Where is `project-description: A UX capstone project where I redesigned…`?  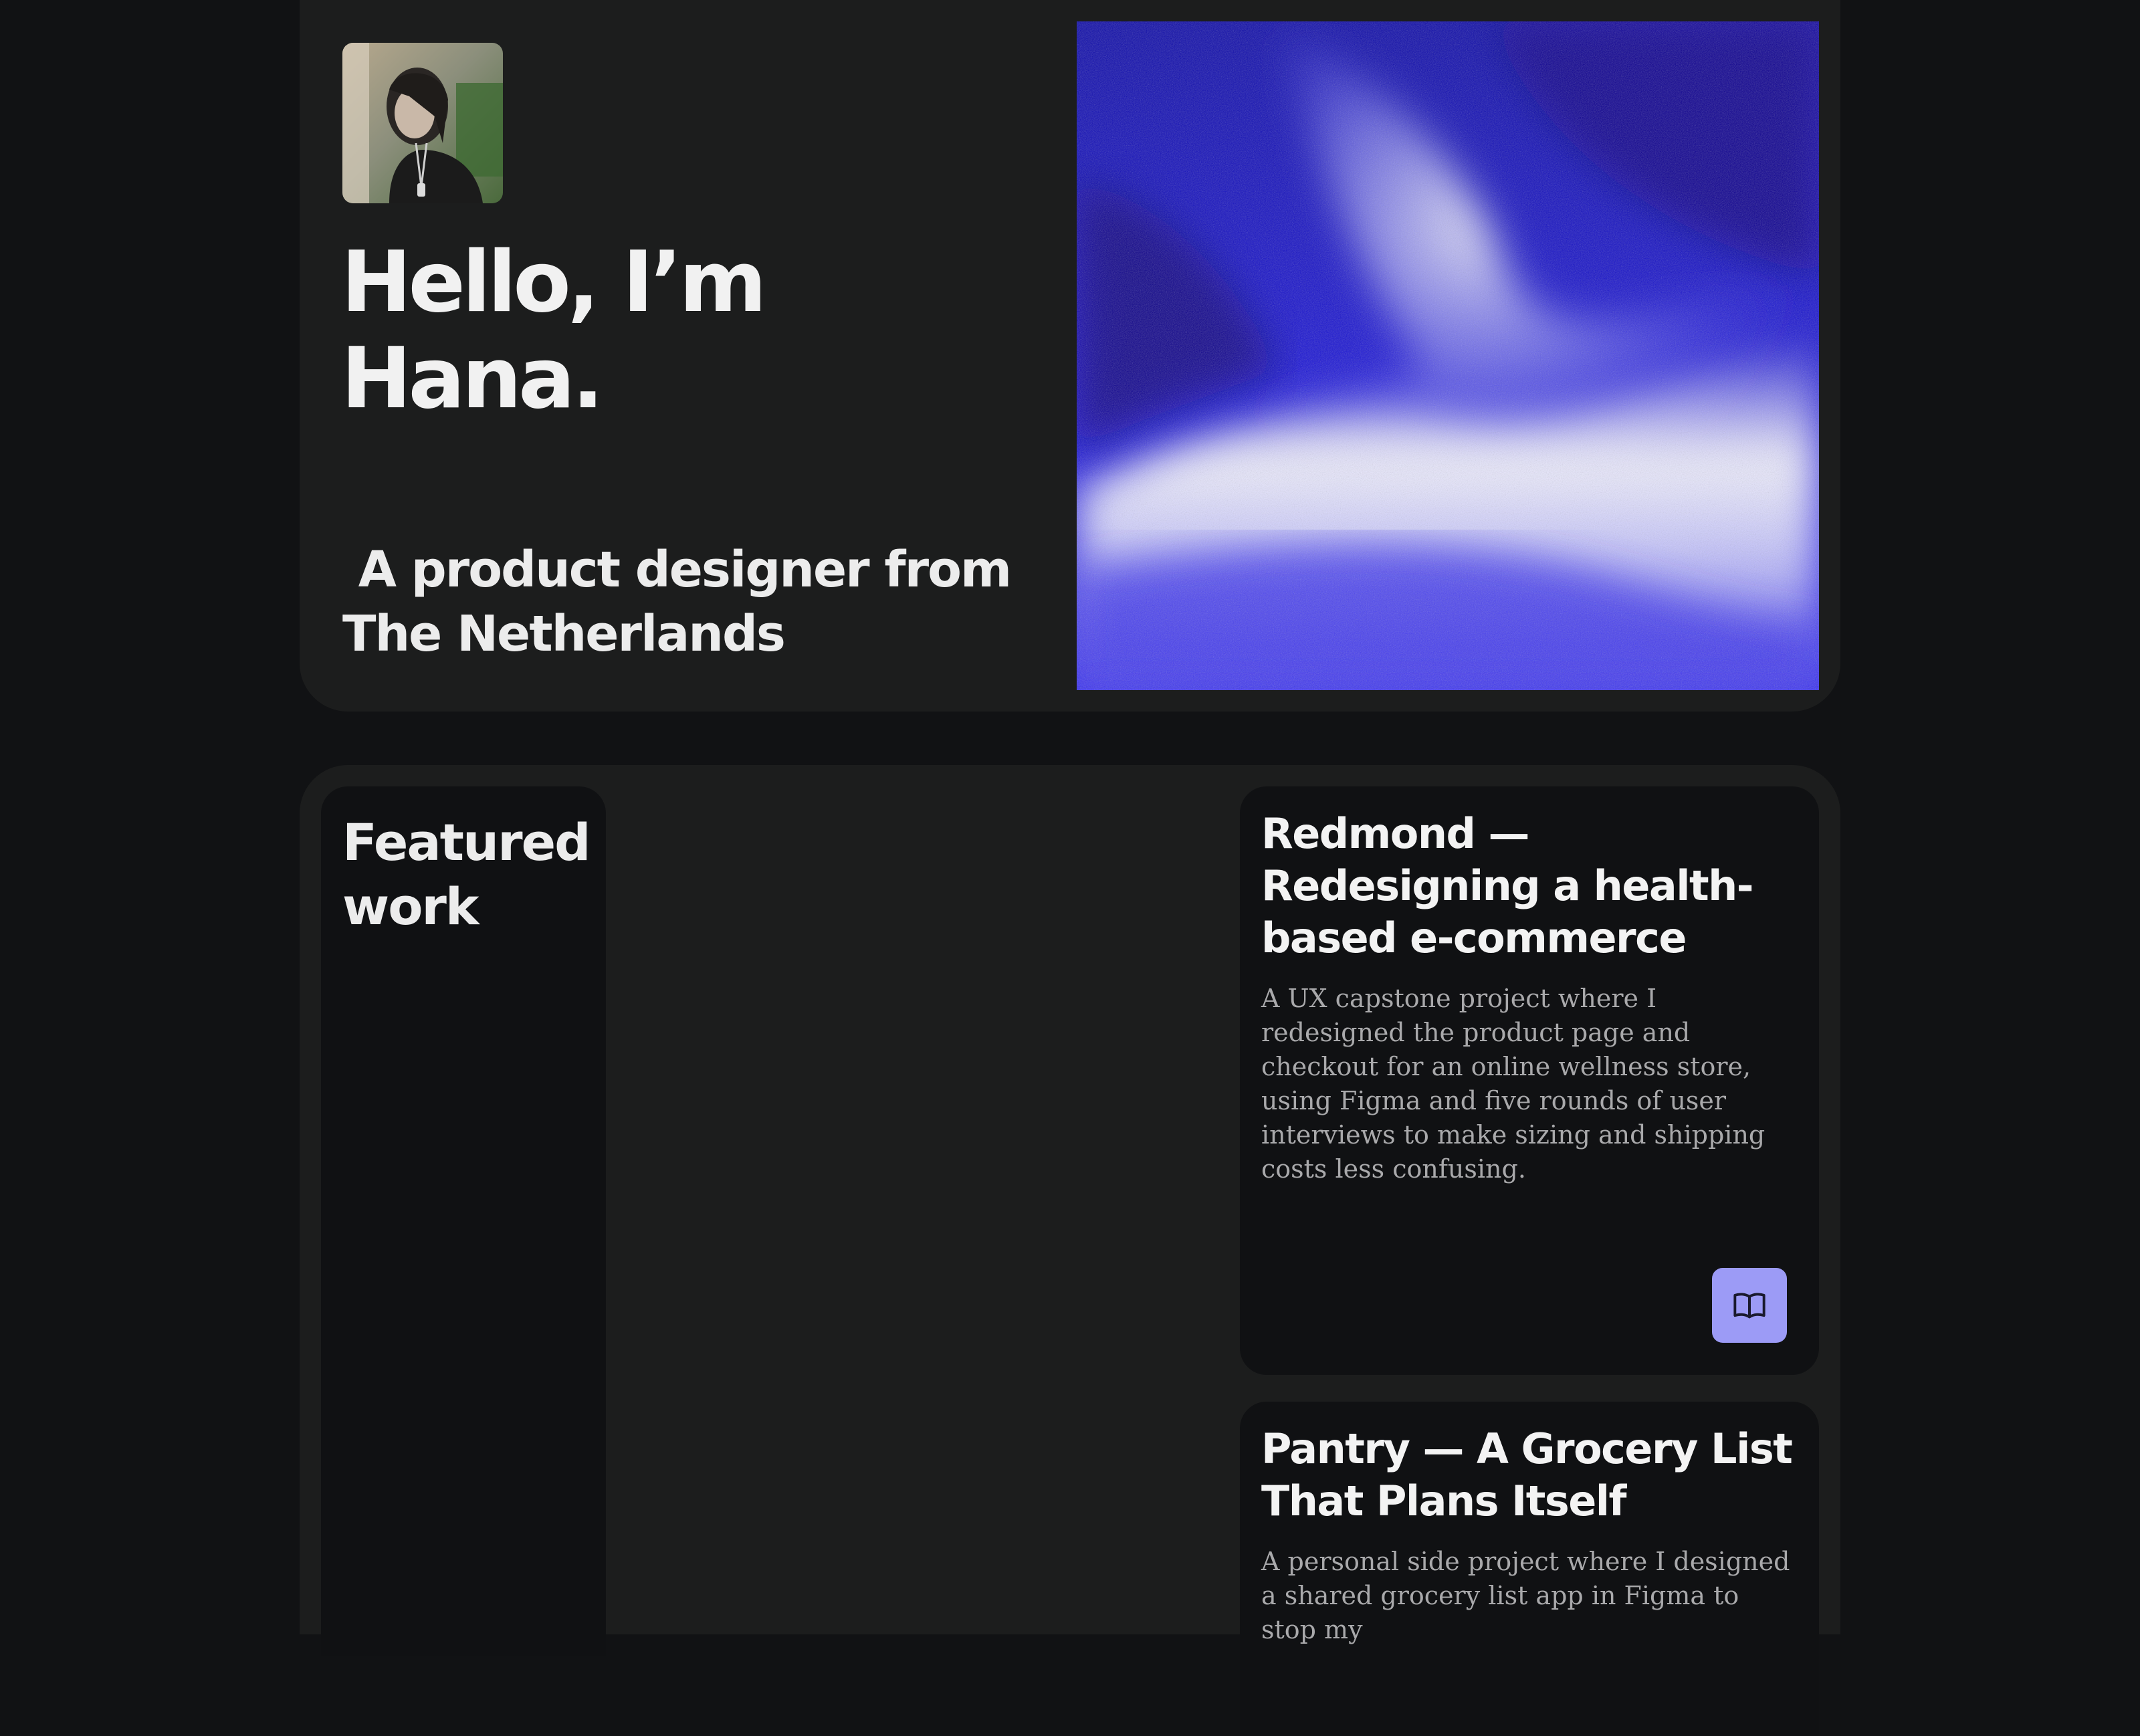
project-description: A UX capstone project where I redesigned… is located at coordinates (1513, 1084).